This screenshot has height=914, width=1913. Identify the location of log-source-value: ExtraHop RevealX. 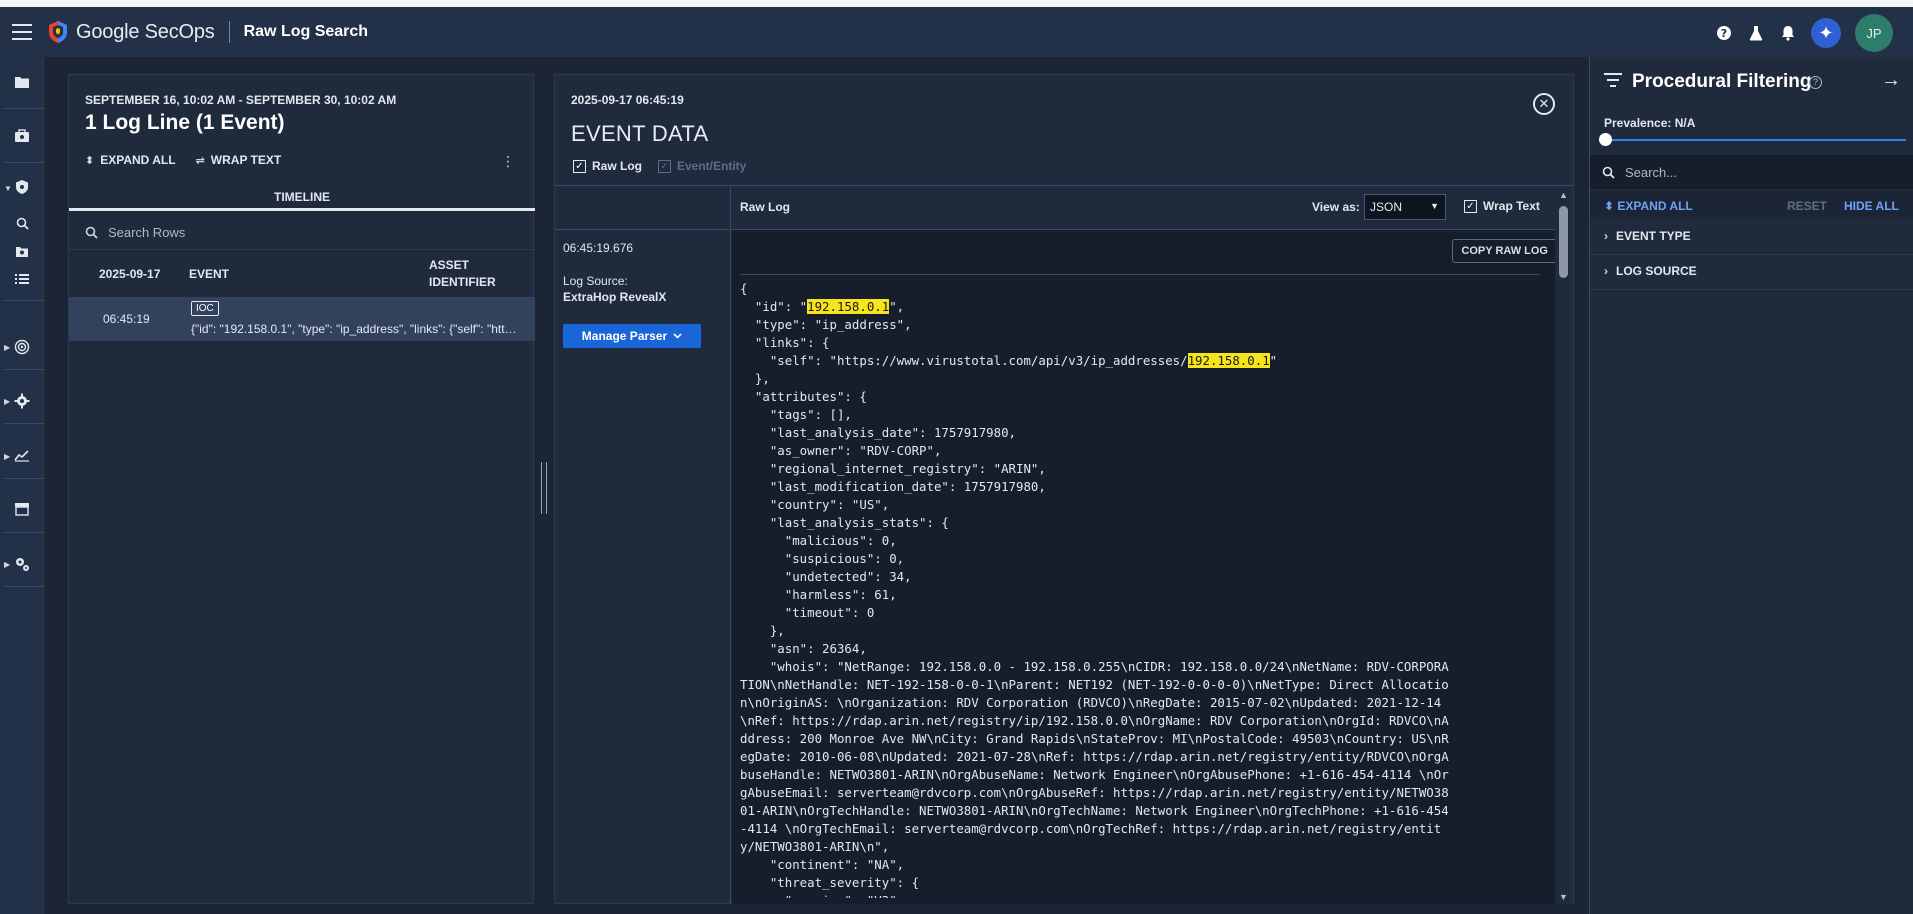
(615, 297).